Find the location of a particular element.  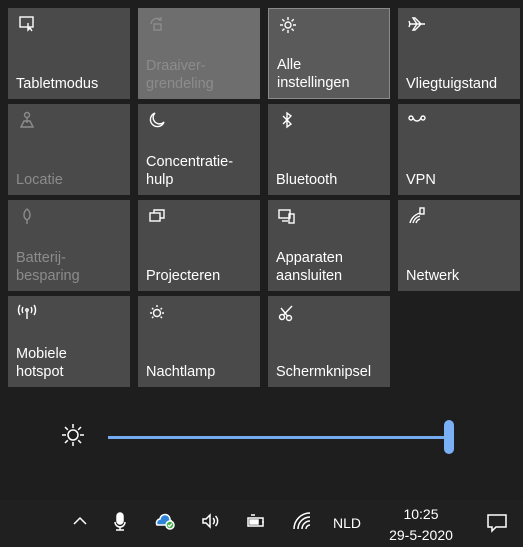

tile-snip: Schermknipsel is located at coordinates (329, 341).